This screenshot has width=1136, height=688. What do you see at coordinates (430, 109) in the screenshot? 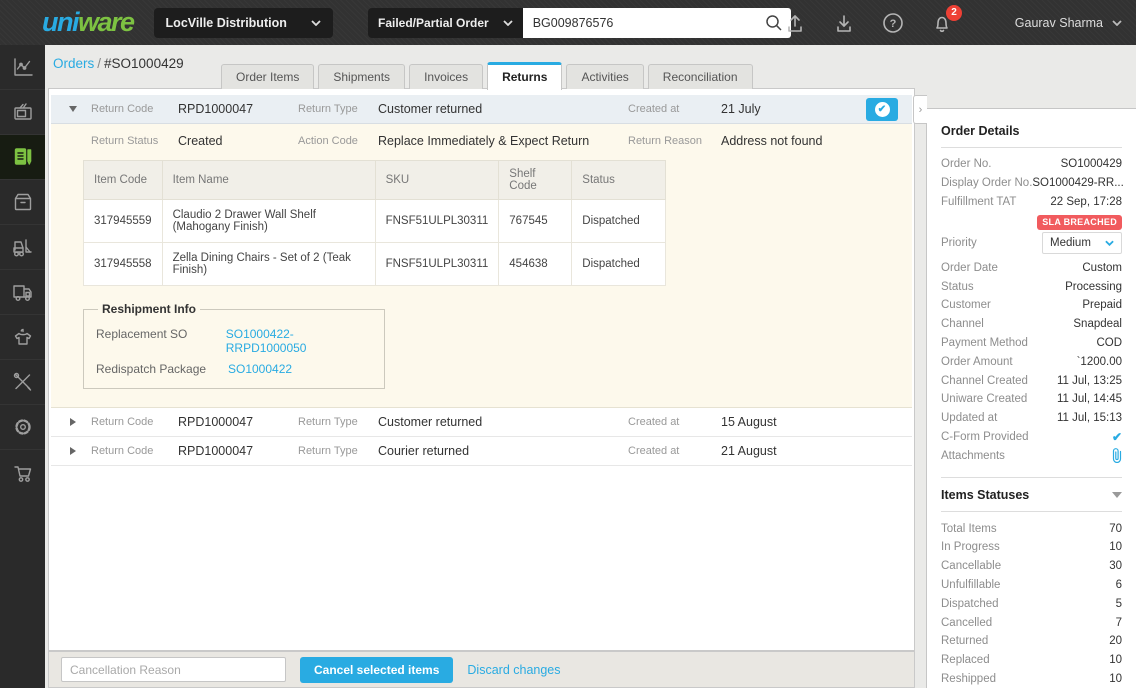
I see `return-type-value: Customer returned` at bounding box center [430, 109].